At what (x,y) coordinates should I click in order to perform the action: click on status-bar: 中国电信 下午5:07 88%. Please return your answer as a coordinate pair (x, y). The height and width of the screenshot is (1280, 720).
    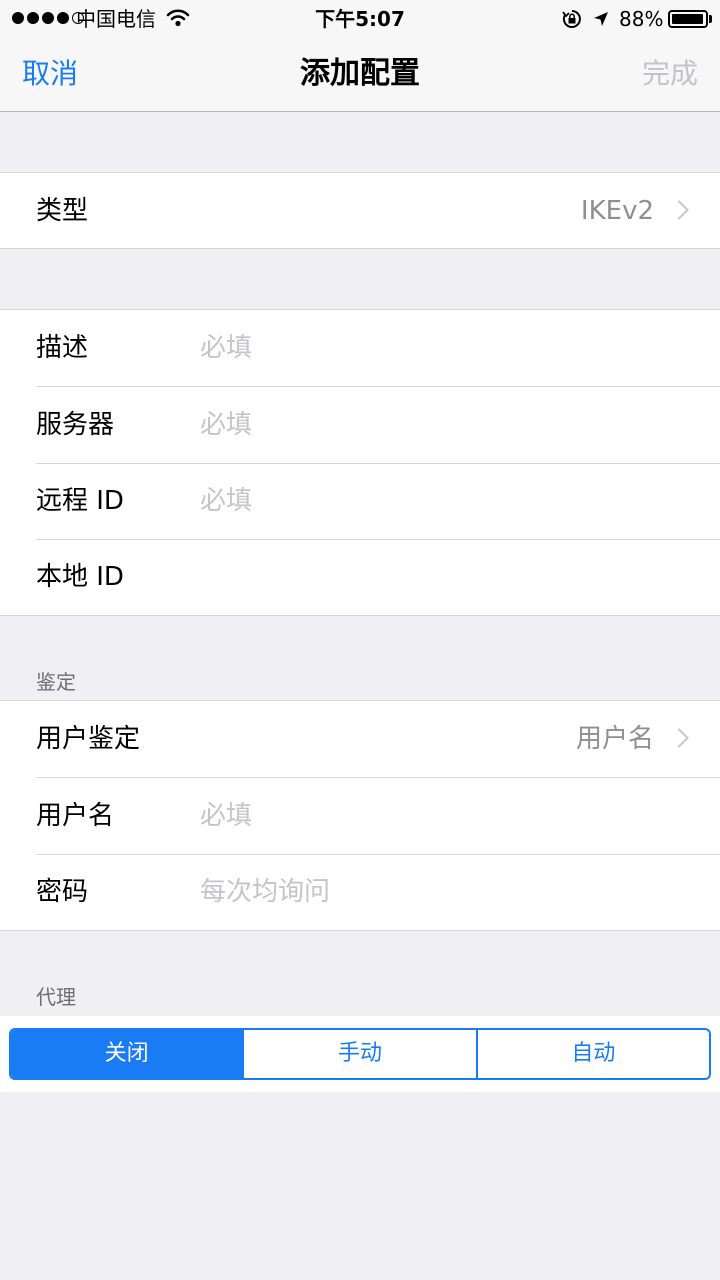
    Looking at the image, I should click on (360, 19).